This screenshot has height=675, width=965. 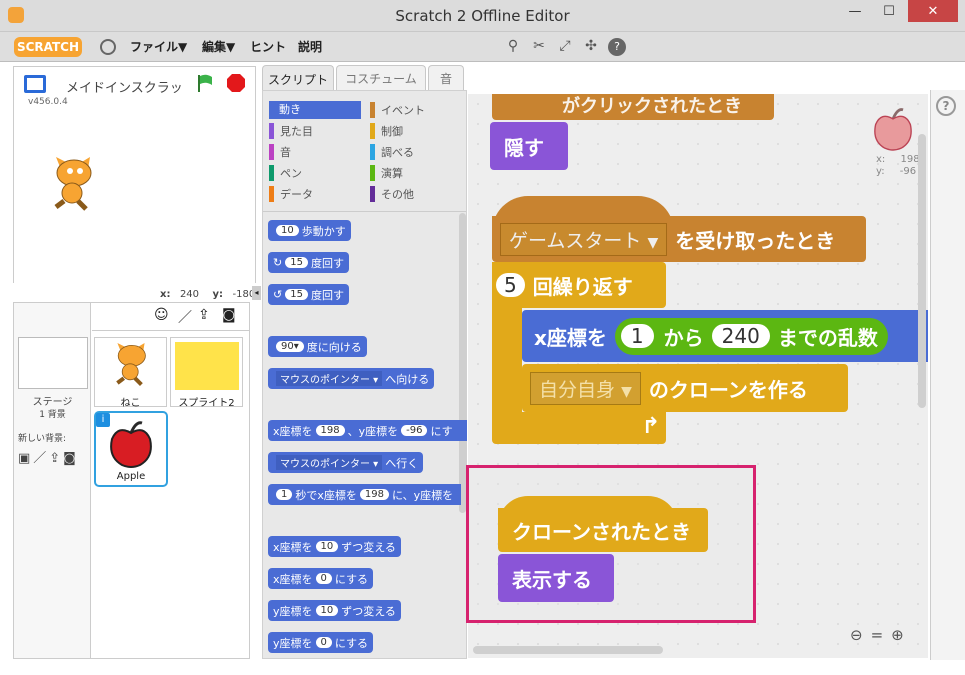 What do you see at coordinates (392, 152) in the screenshot?
I see `category-sensing: 調べる` at bounding box center [392, 152].